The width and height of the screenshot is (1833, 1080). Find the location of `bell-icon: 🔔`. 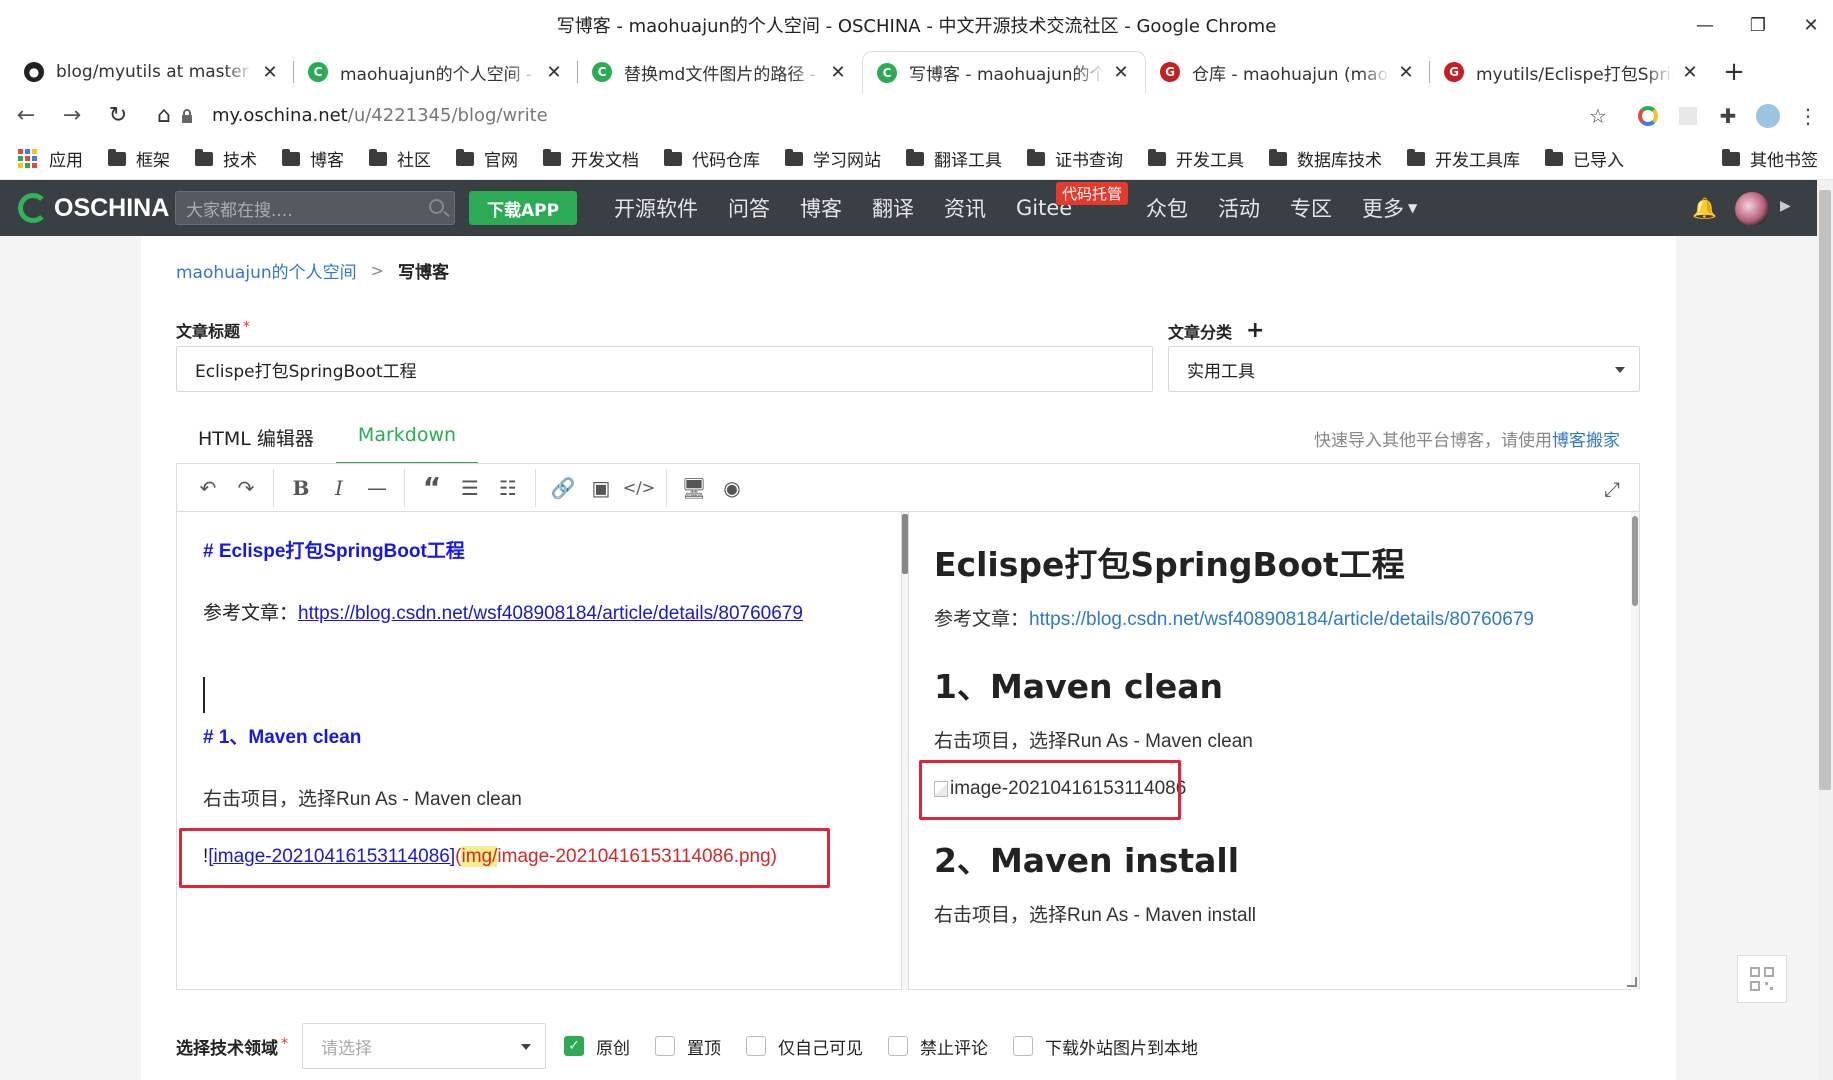

bell-icon: 🔔 is located at coordinates (1704, 208).